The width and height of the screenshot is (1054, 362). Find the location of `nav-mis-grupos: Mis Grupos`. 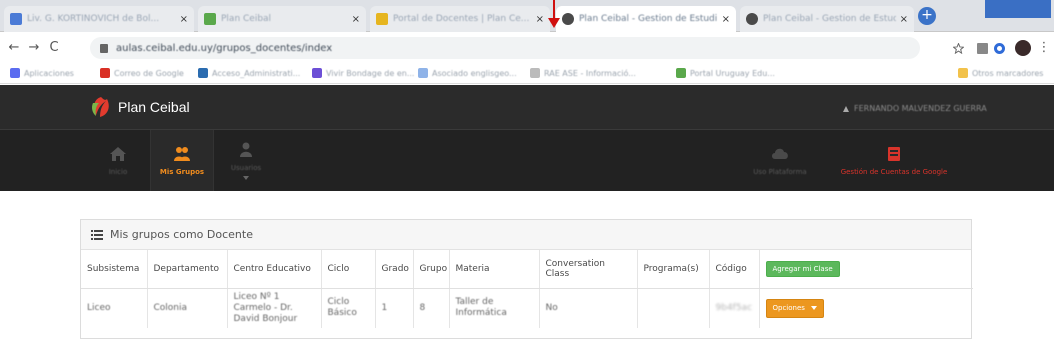

nav-mis-grupos: Mis Grupos is located at coordinates (182, 160).